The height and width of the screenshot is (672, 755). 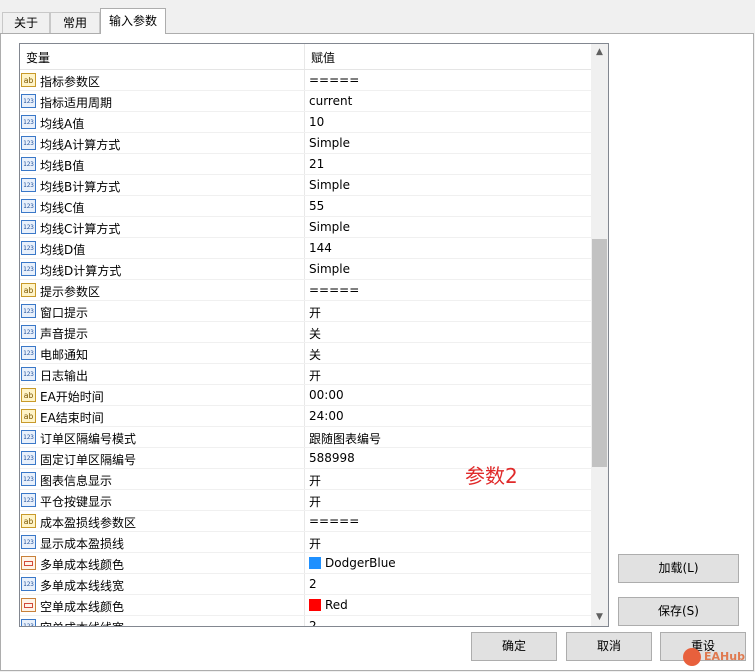 I want to click on parameter-name: 空单成本线线宽, so click(x=82, y=622).